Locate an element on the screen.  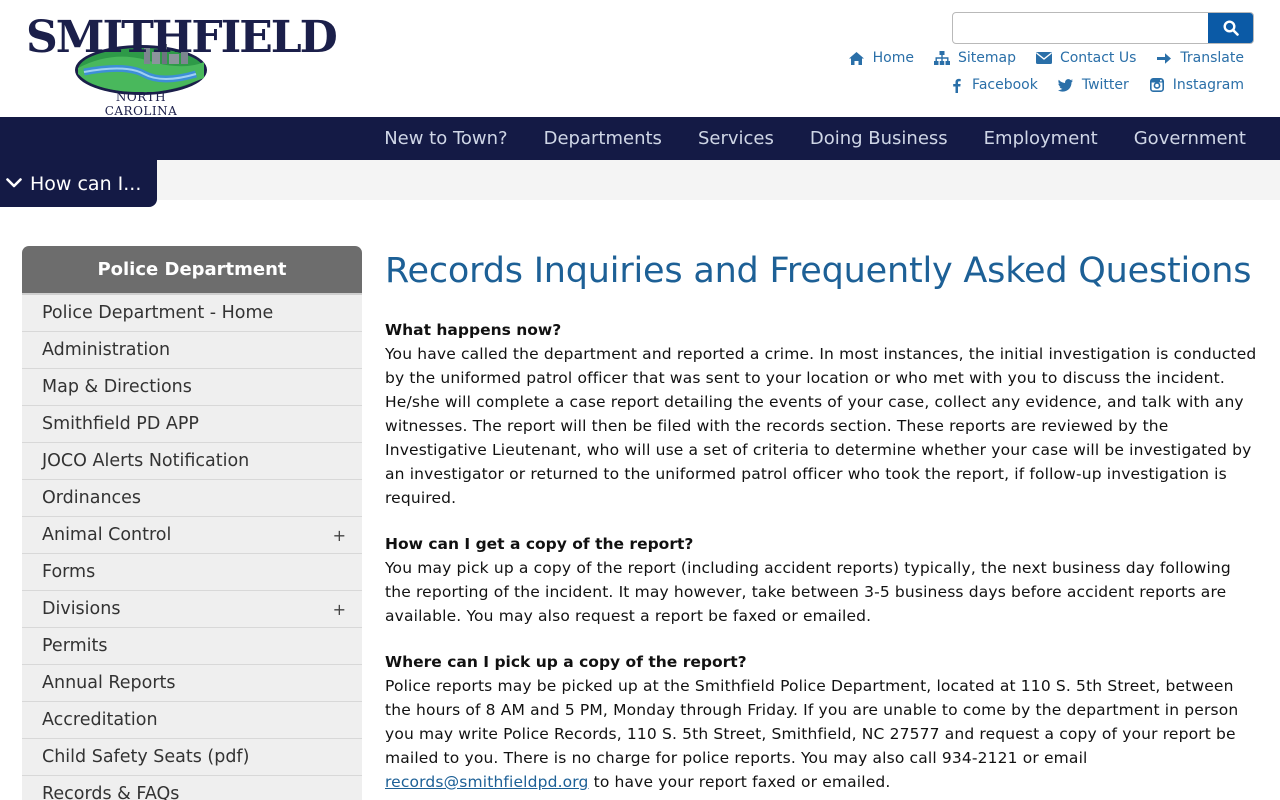
sitemap-link-label: Sitemap is located at coordinates (986, 58).